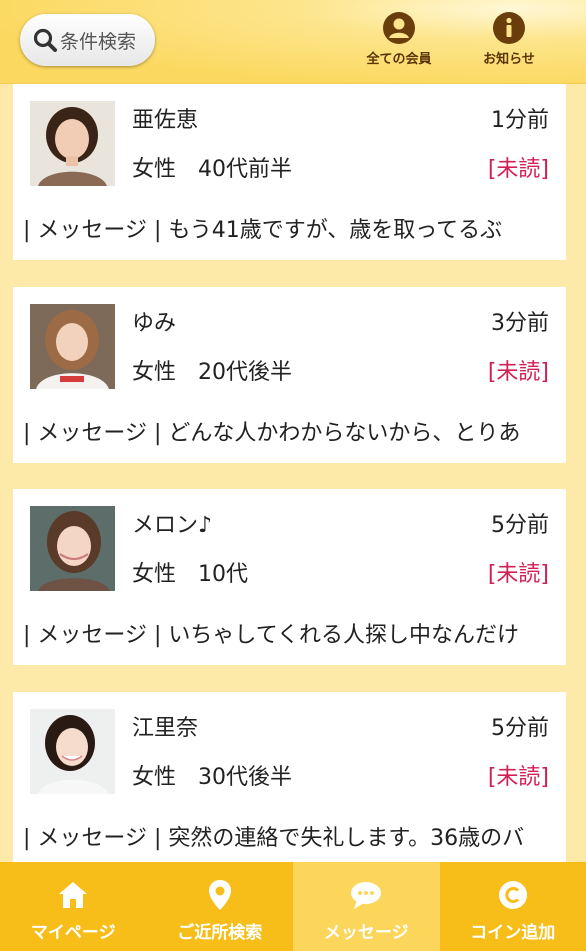  Describe the element at coordinates (399, 59) in the screenshot. I see `all-members-label: 全ての会員` at that location.